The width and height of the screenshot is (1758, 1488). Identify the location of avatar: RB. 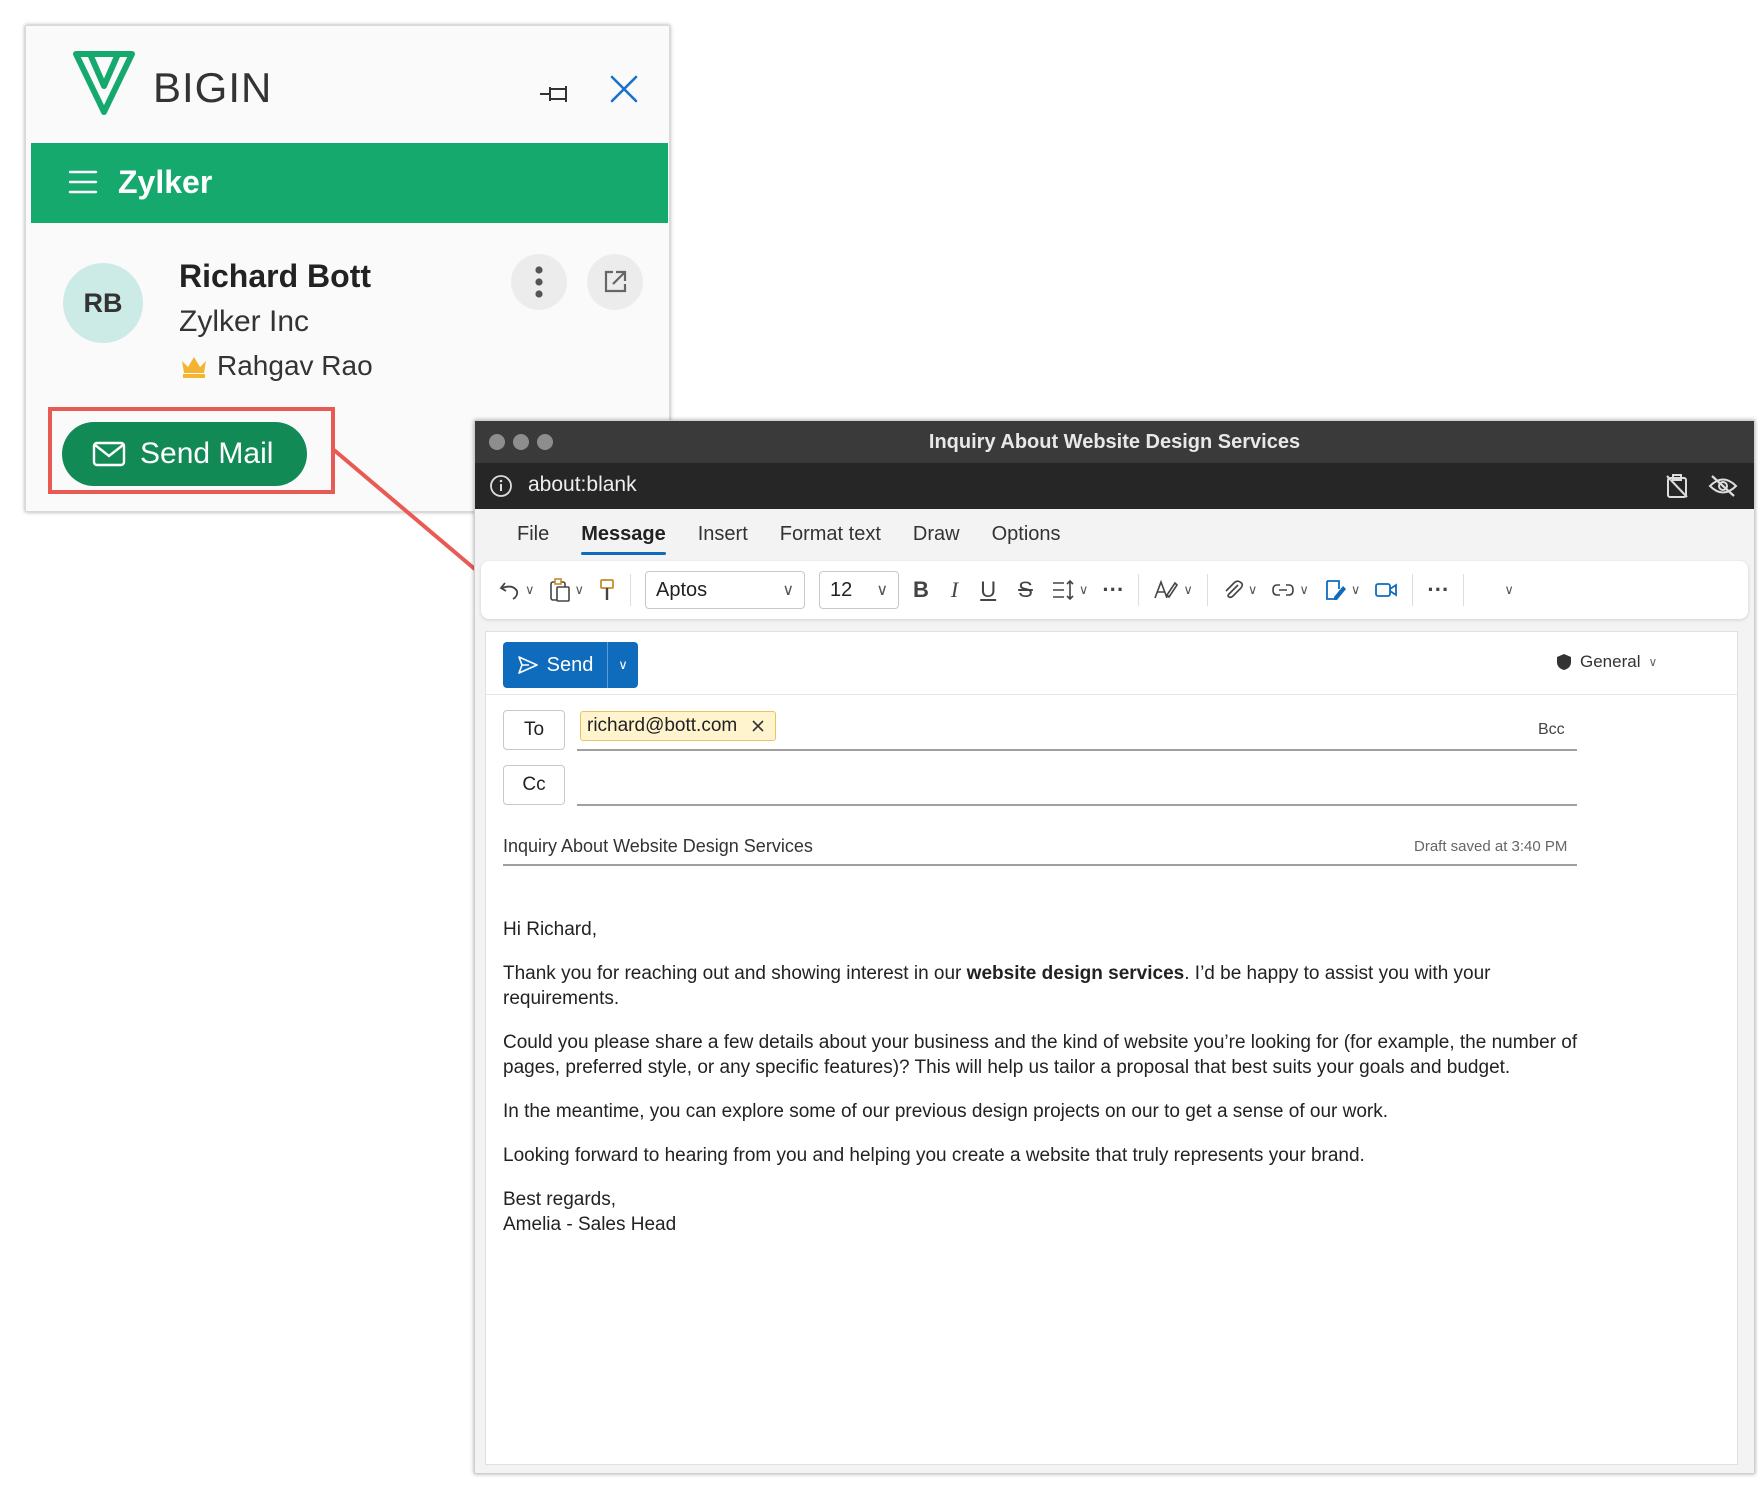
(103, 303).